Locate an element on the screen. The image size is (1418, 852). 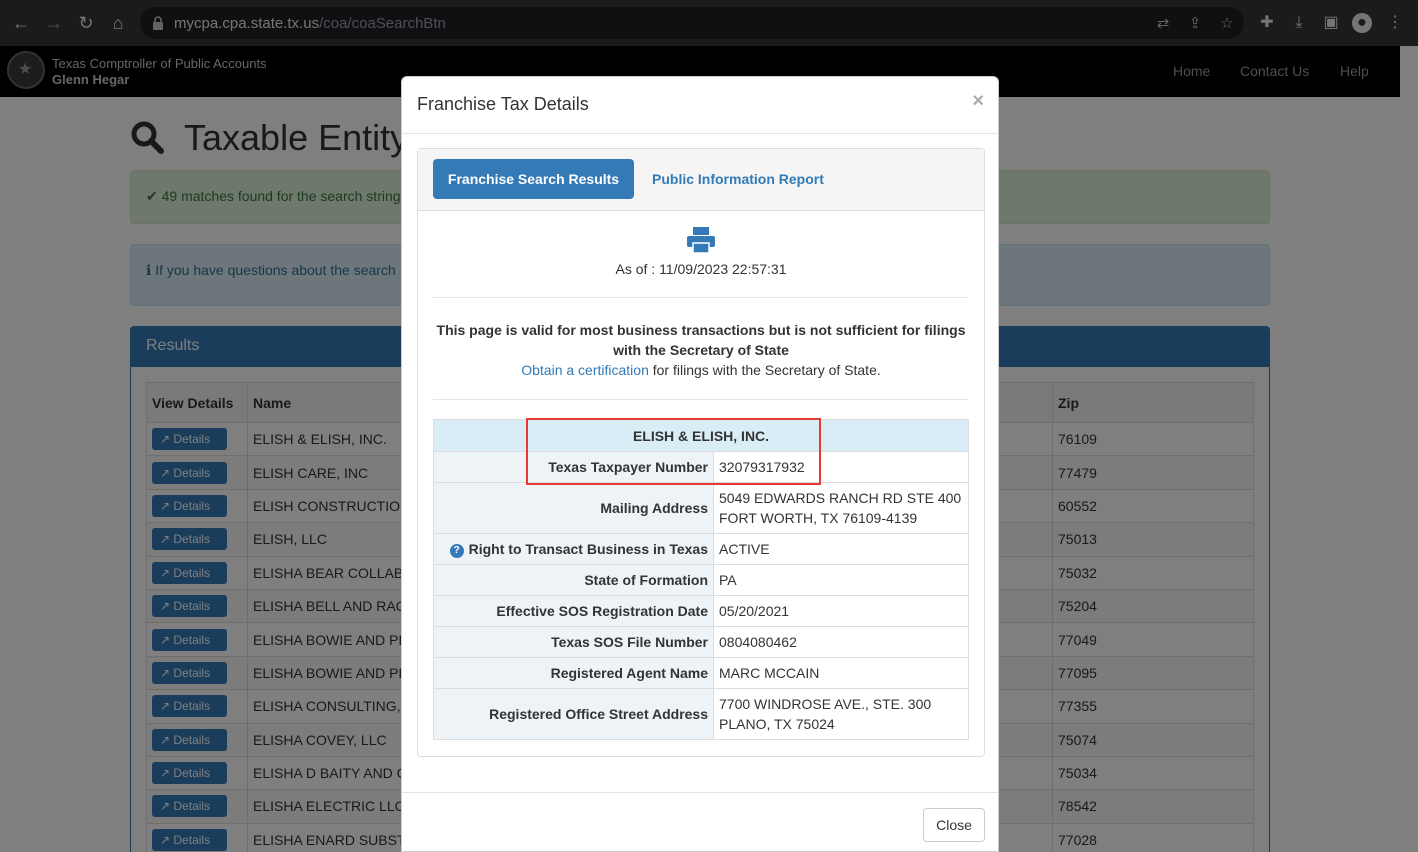
printer-icon is located at coordinates (701, 240).